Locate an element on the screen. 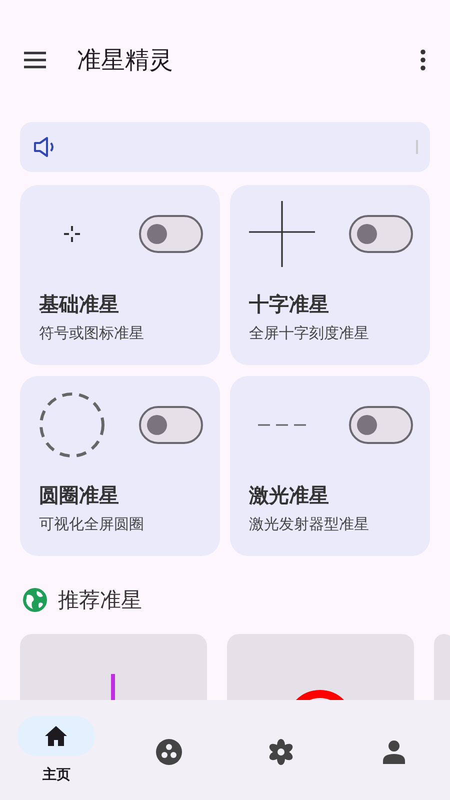 The width and height of the screenshot is (450, 800). vertical-line-icon is located at coordinates (113, 687).